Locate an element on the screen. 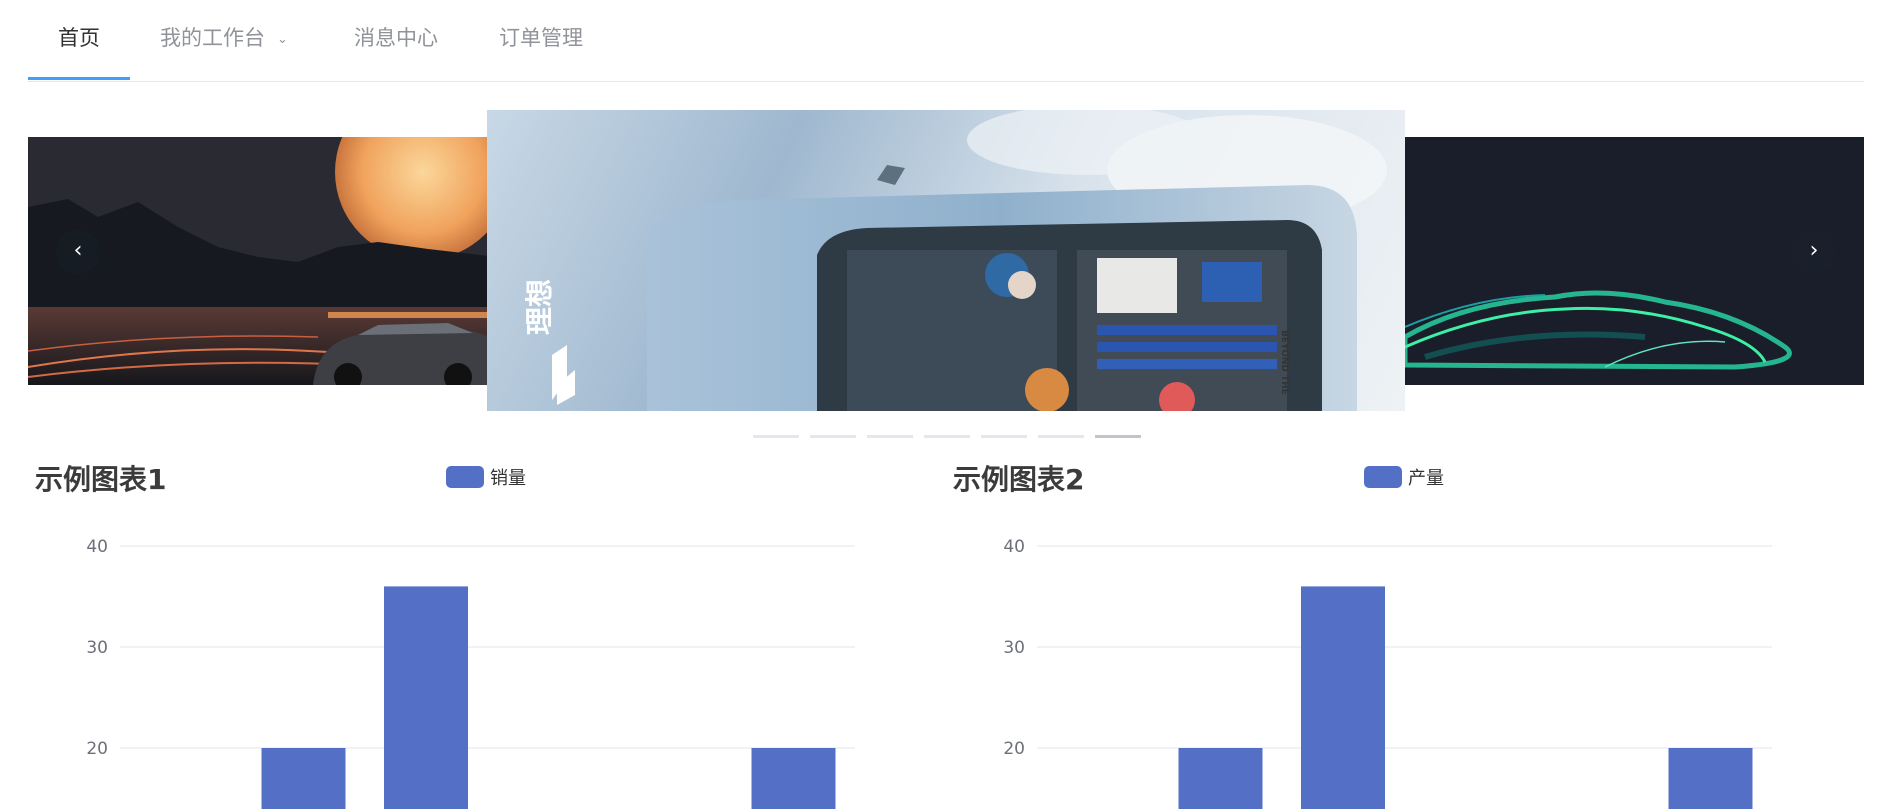 This screenshot has width=1889, height=809. chart2-svg: 40 30 20 is located at coordinates (1387, 673).